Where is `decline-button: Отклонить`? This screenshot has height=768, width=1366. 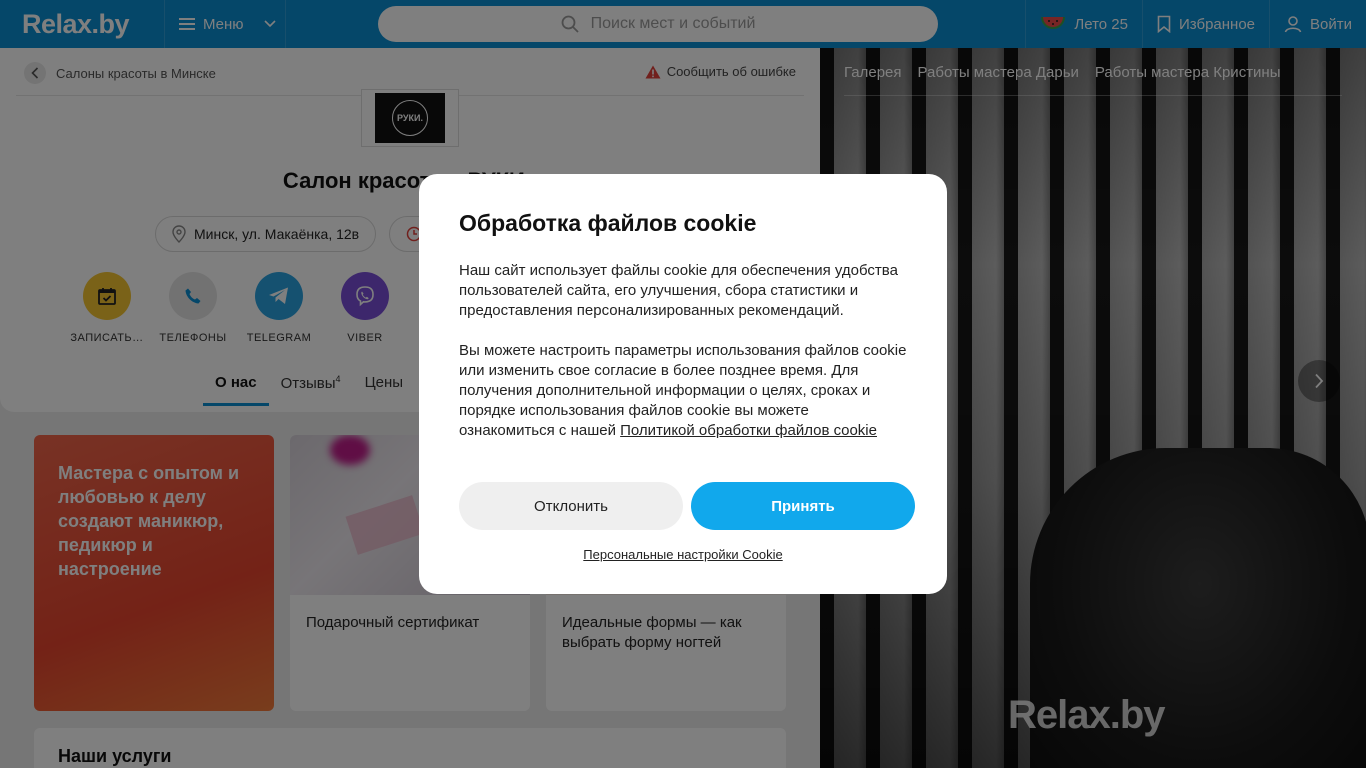
decline-button: Отклонить is located at coordinates (571, 506).